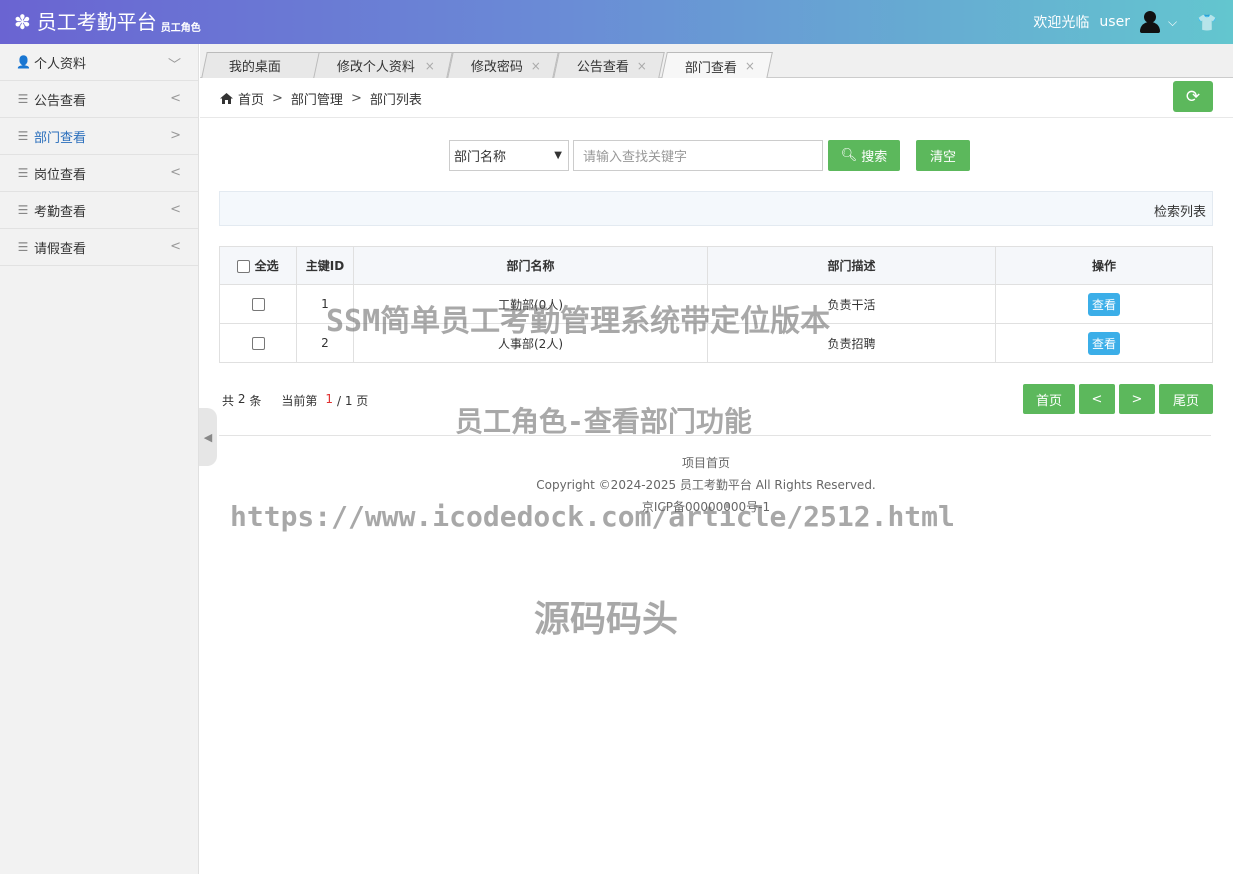 This screenshot has width=1233, height=874. I want to click on prev-page-button: <, so click(1097, 399).